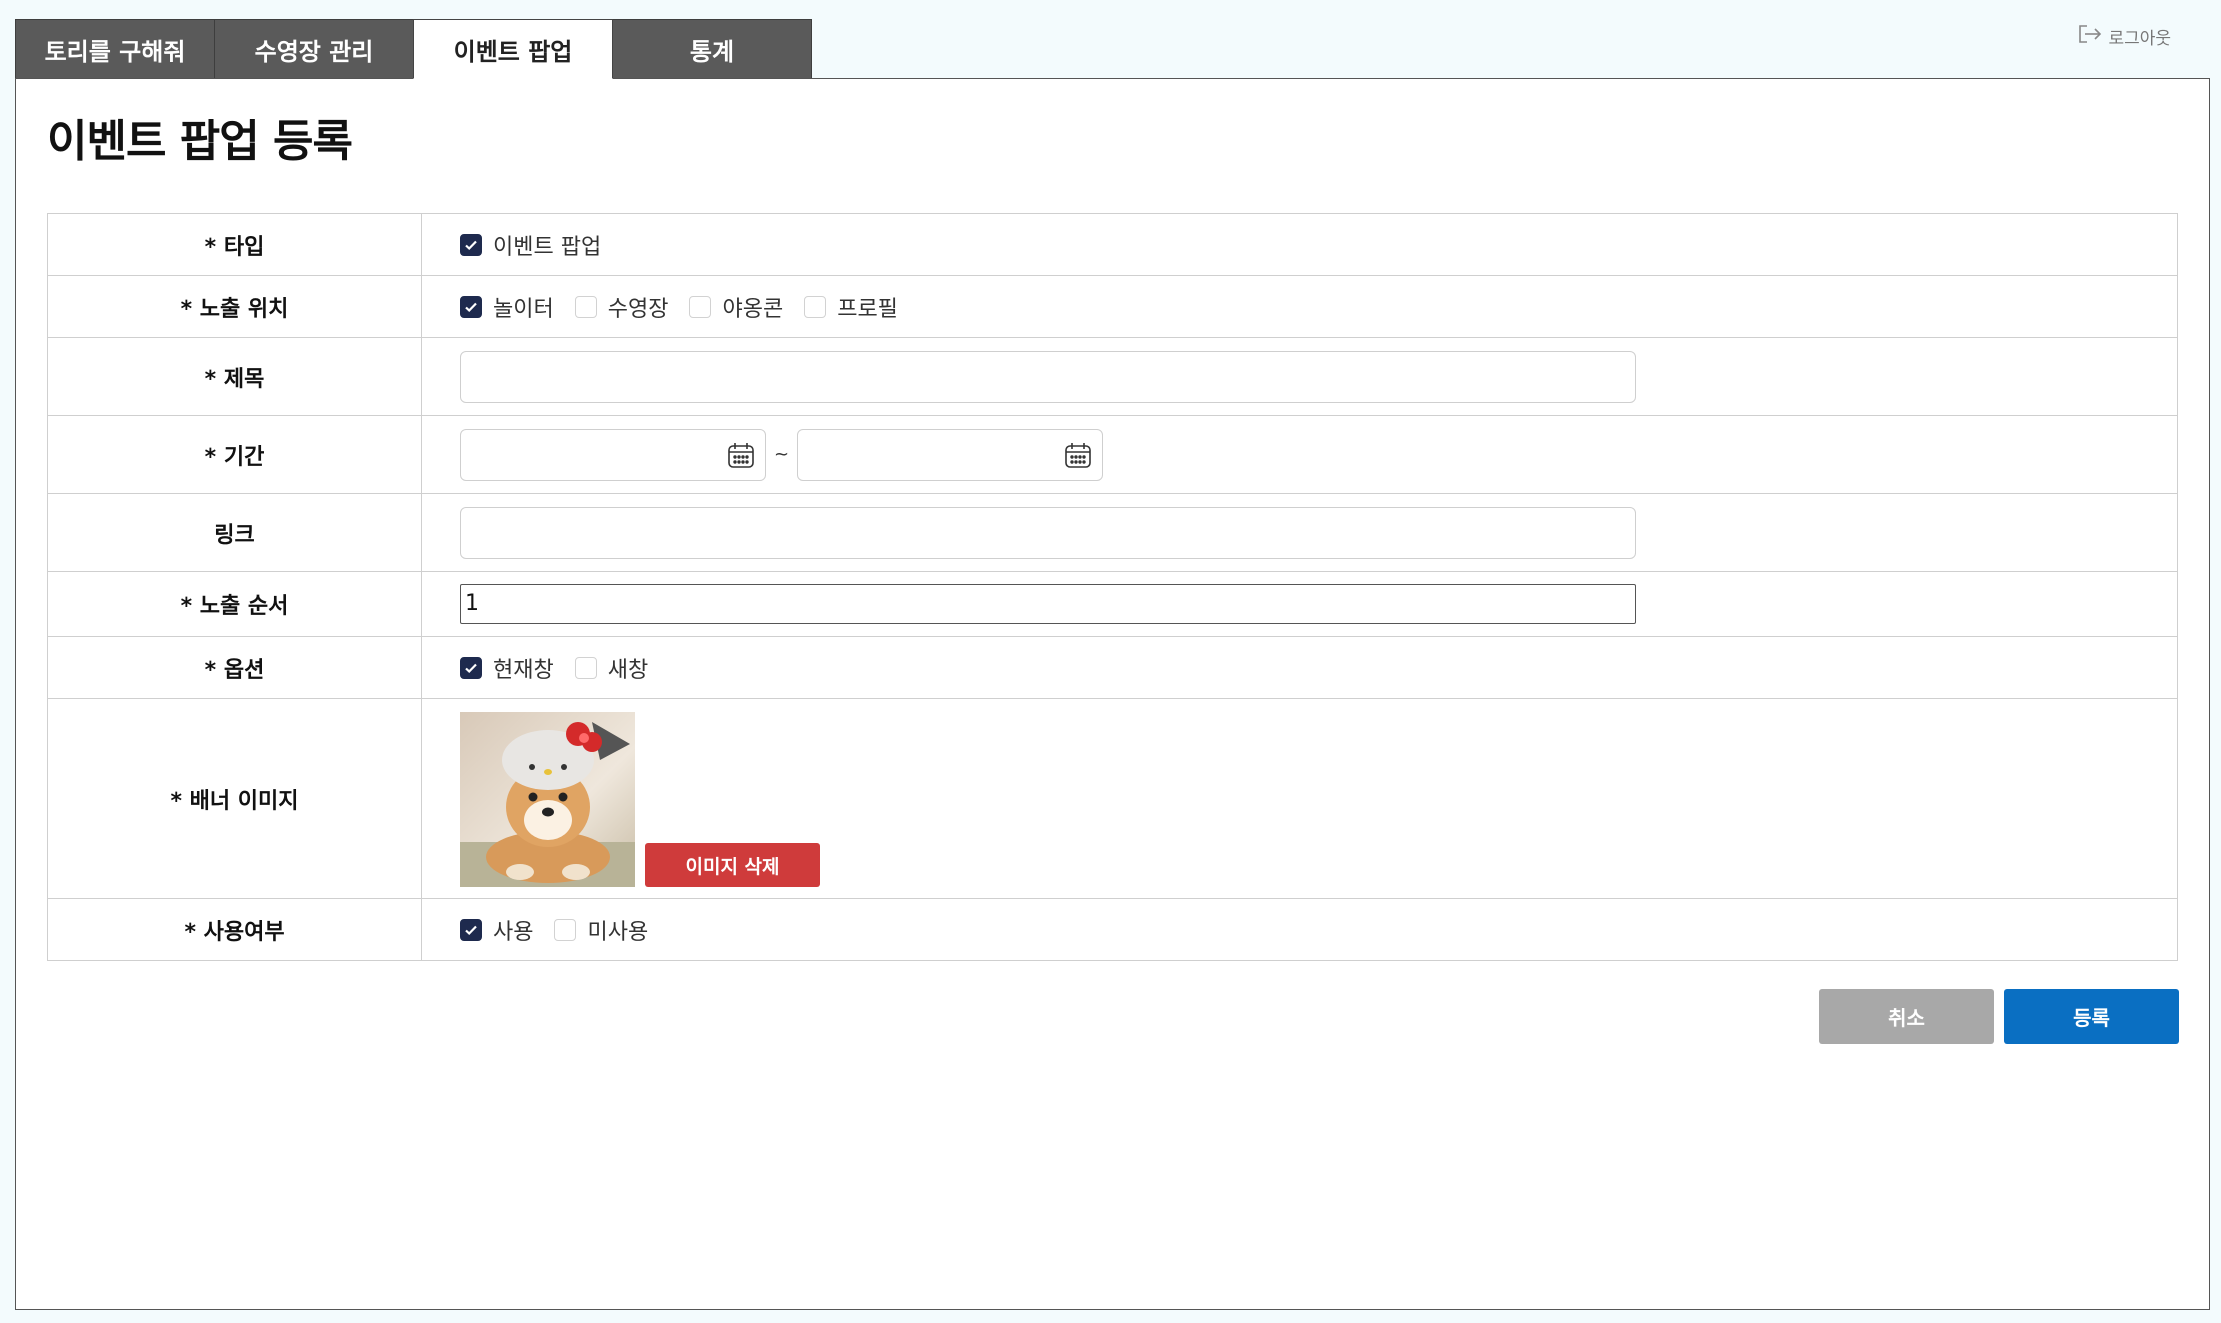 Image resolution: width=2221 pixels, height=1323 pixels. I want to click on option-label: 이벤트 팝업, so click(547, 247).